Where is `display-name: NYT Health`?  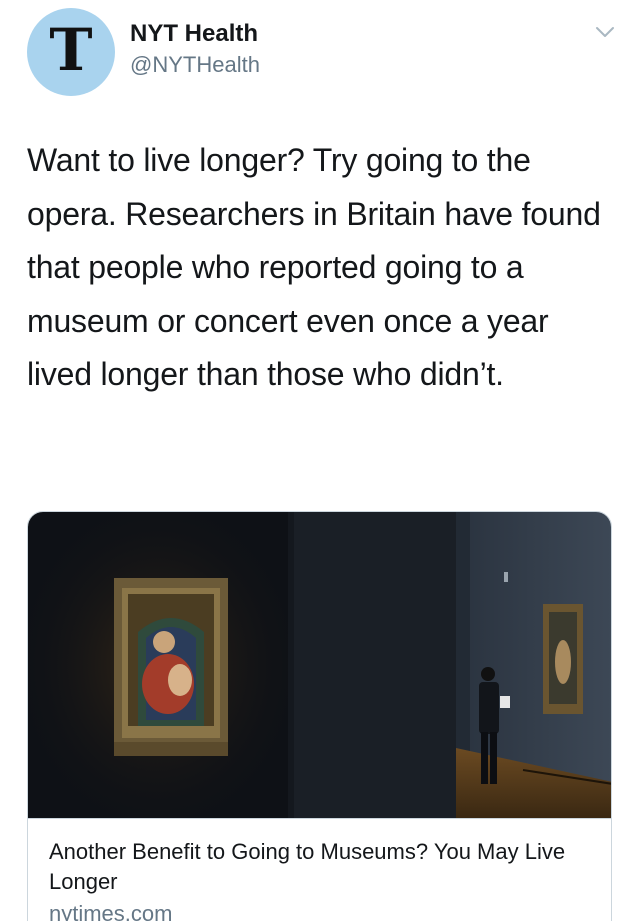 display-name: NYT Health is located at coordinates (194, 34).